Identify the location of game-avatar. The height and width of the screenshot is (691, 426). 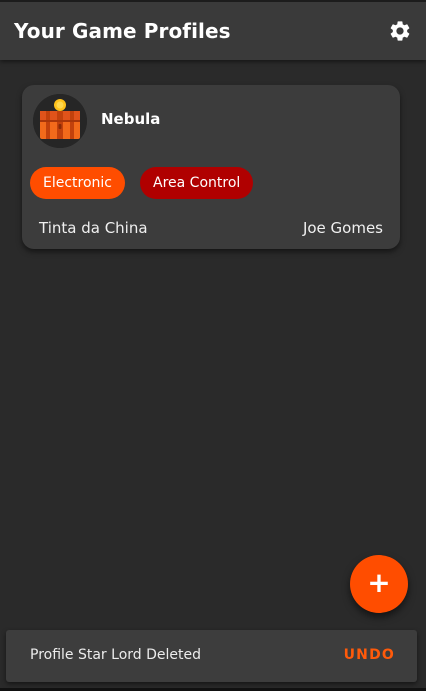
(60, 121).